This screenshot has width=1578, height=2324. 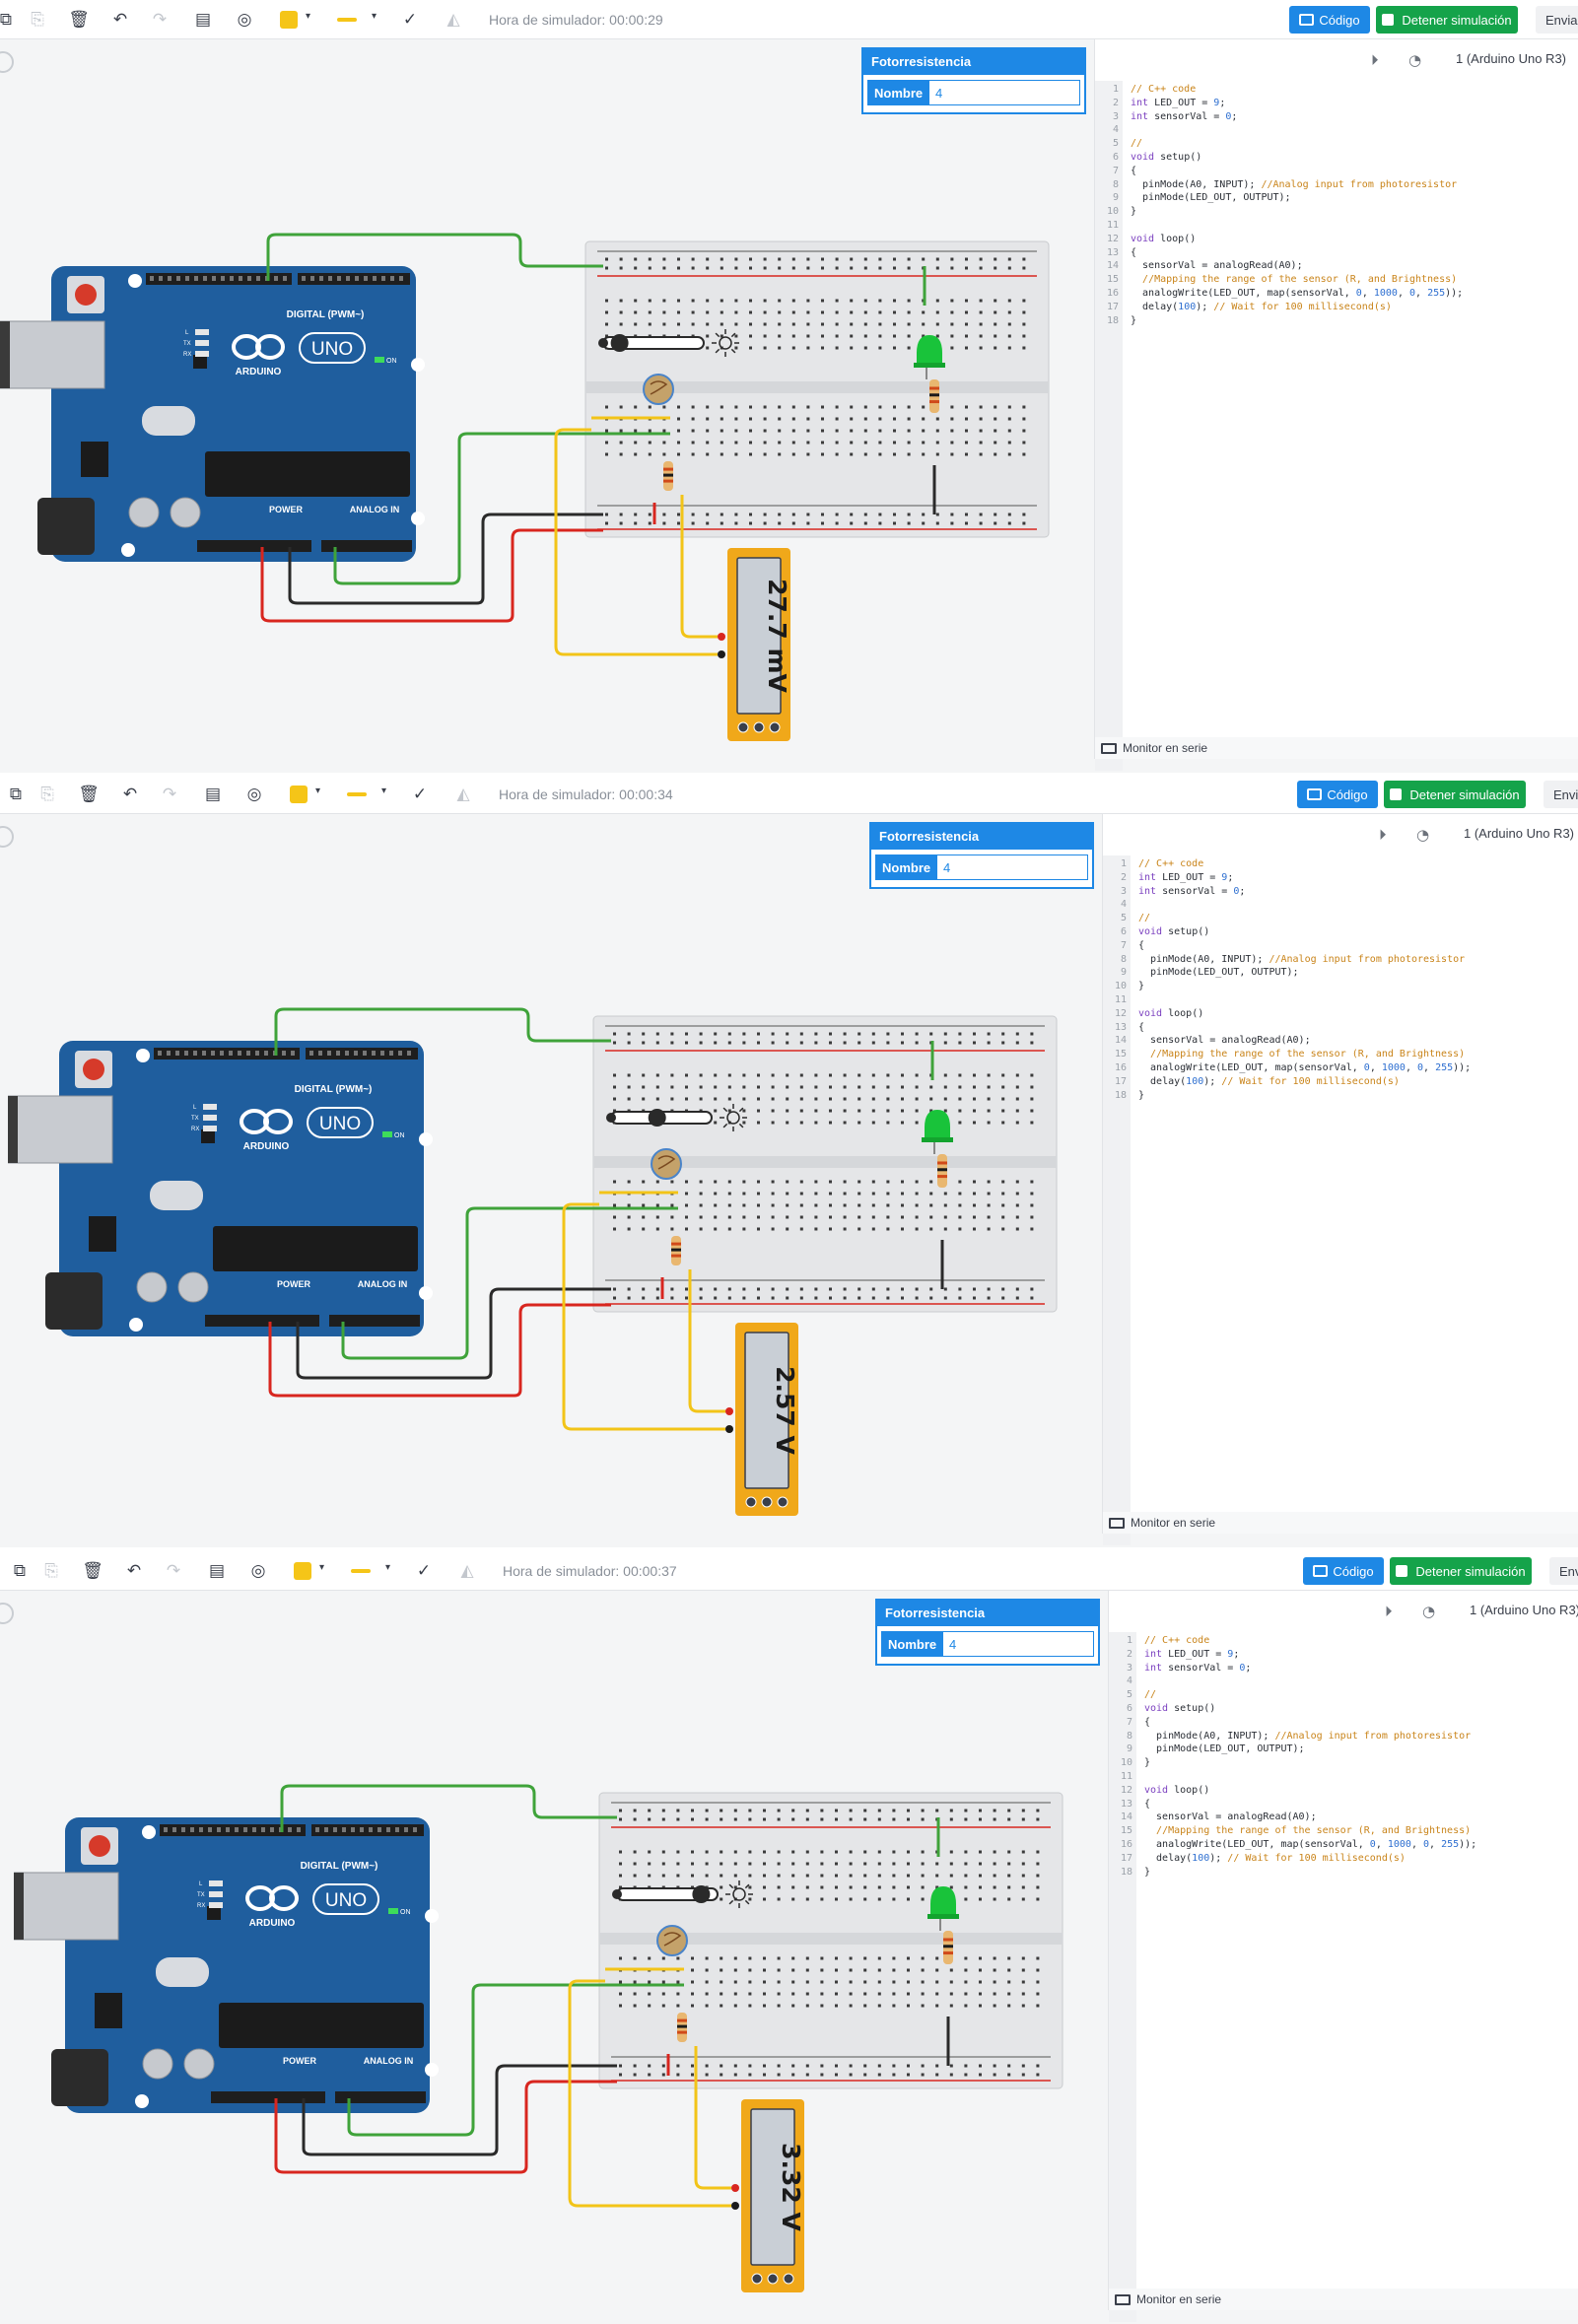 I want to click on send-button: Enviar, so click(x=1557, y=20).